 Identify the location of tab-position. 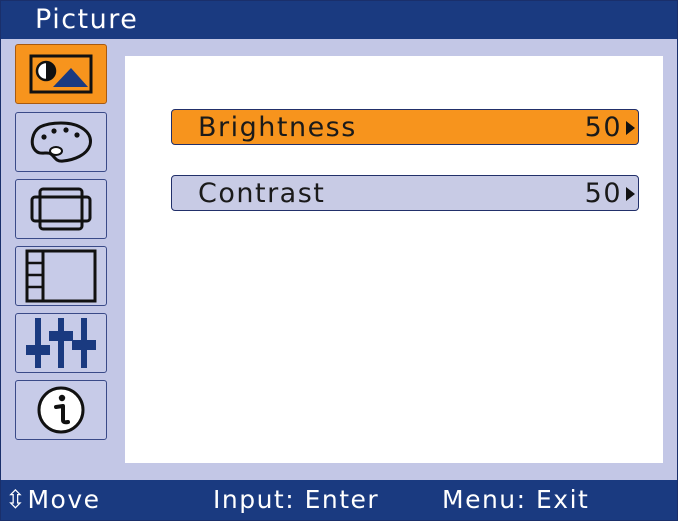
(61, 209).